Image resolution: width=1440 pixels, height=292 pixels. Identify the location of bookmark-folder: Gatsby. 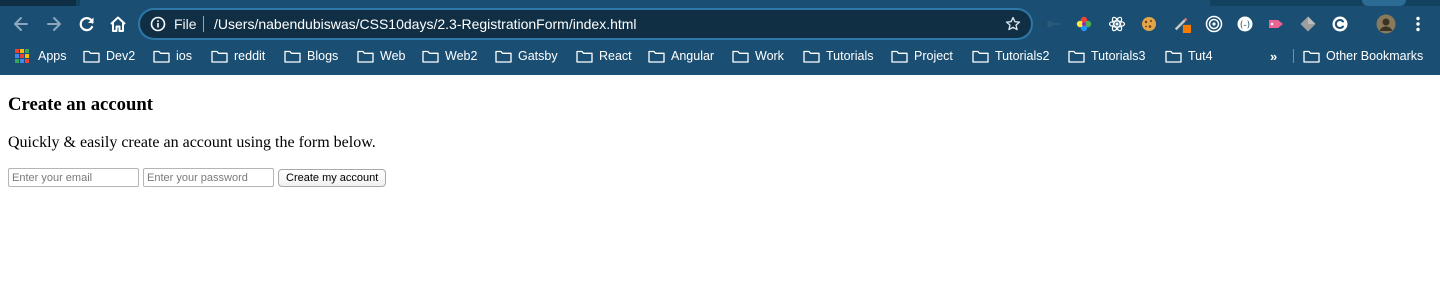
(526, 56).